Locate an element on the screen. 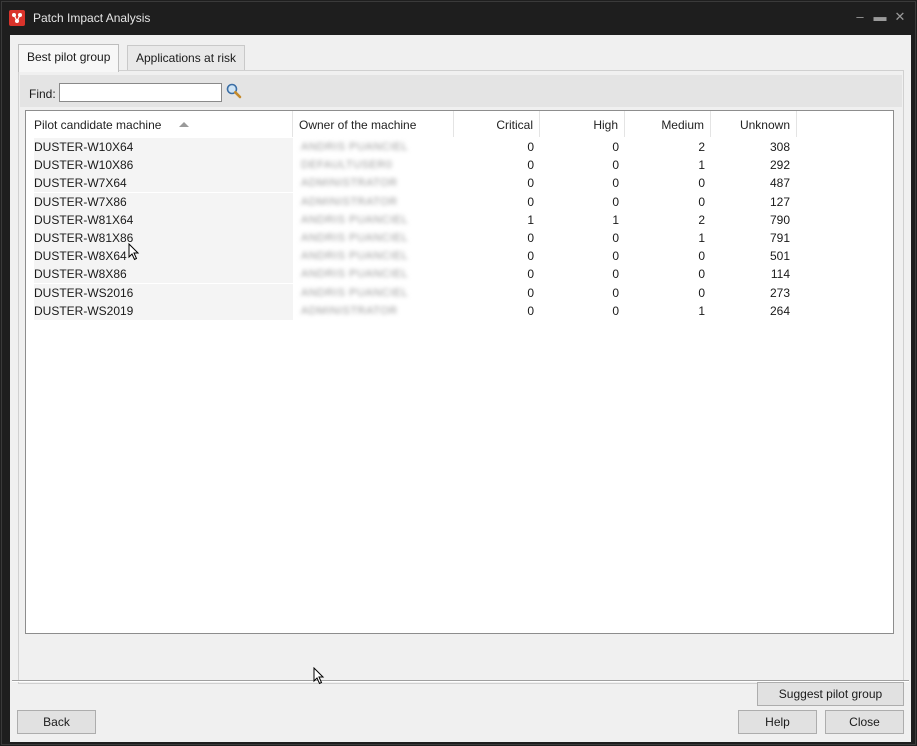 The width and height of the screenshot is (917, 746). title-bar: Patch Impact Analysis ‒ ▬ ✕ is located at coordinates (458, 18).